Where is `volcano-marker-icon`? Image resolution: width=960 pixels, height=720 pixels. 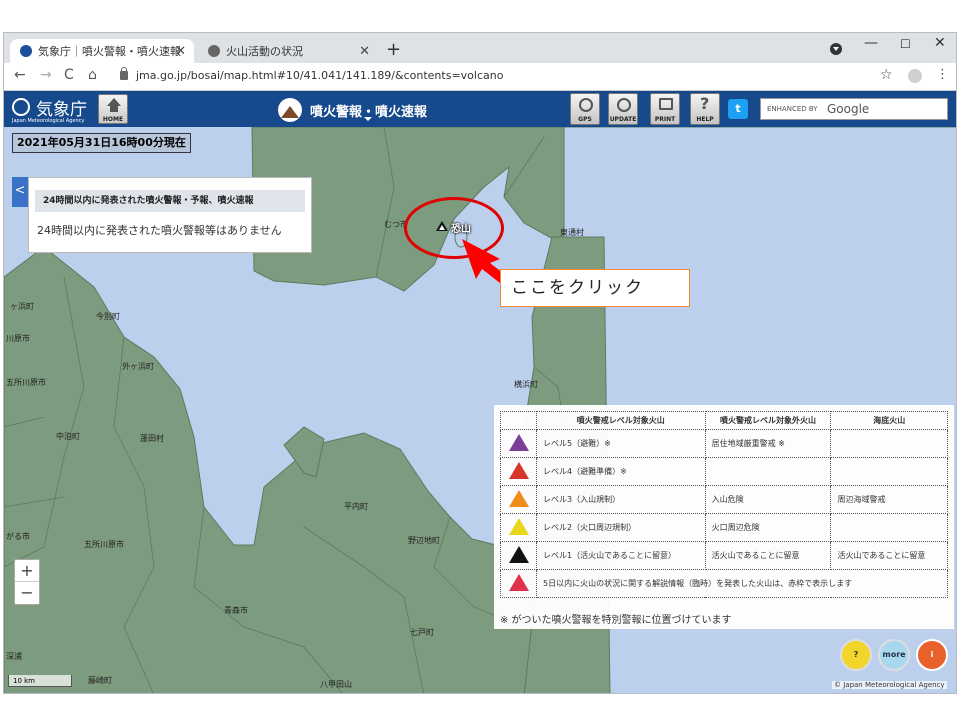 volcano-marker-icon is located at coordinates (442, 226).